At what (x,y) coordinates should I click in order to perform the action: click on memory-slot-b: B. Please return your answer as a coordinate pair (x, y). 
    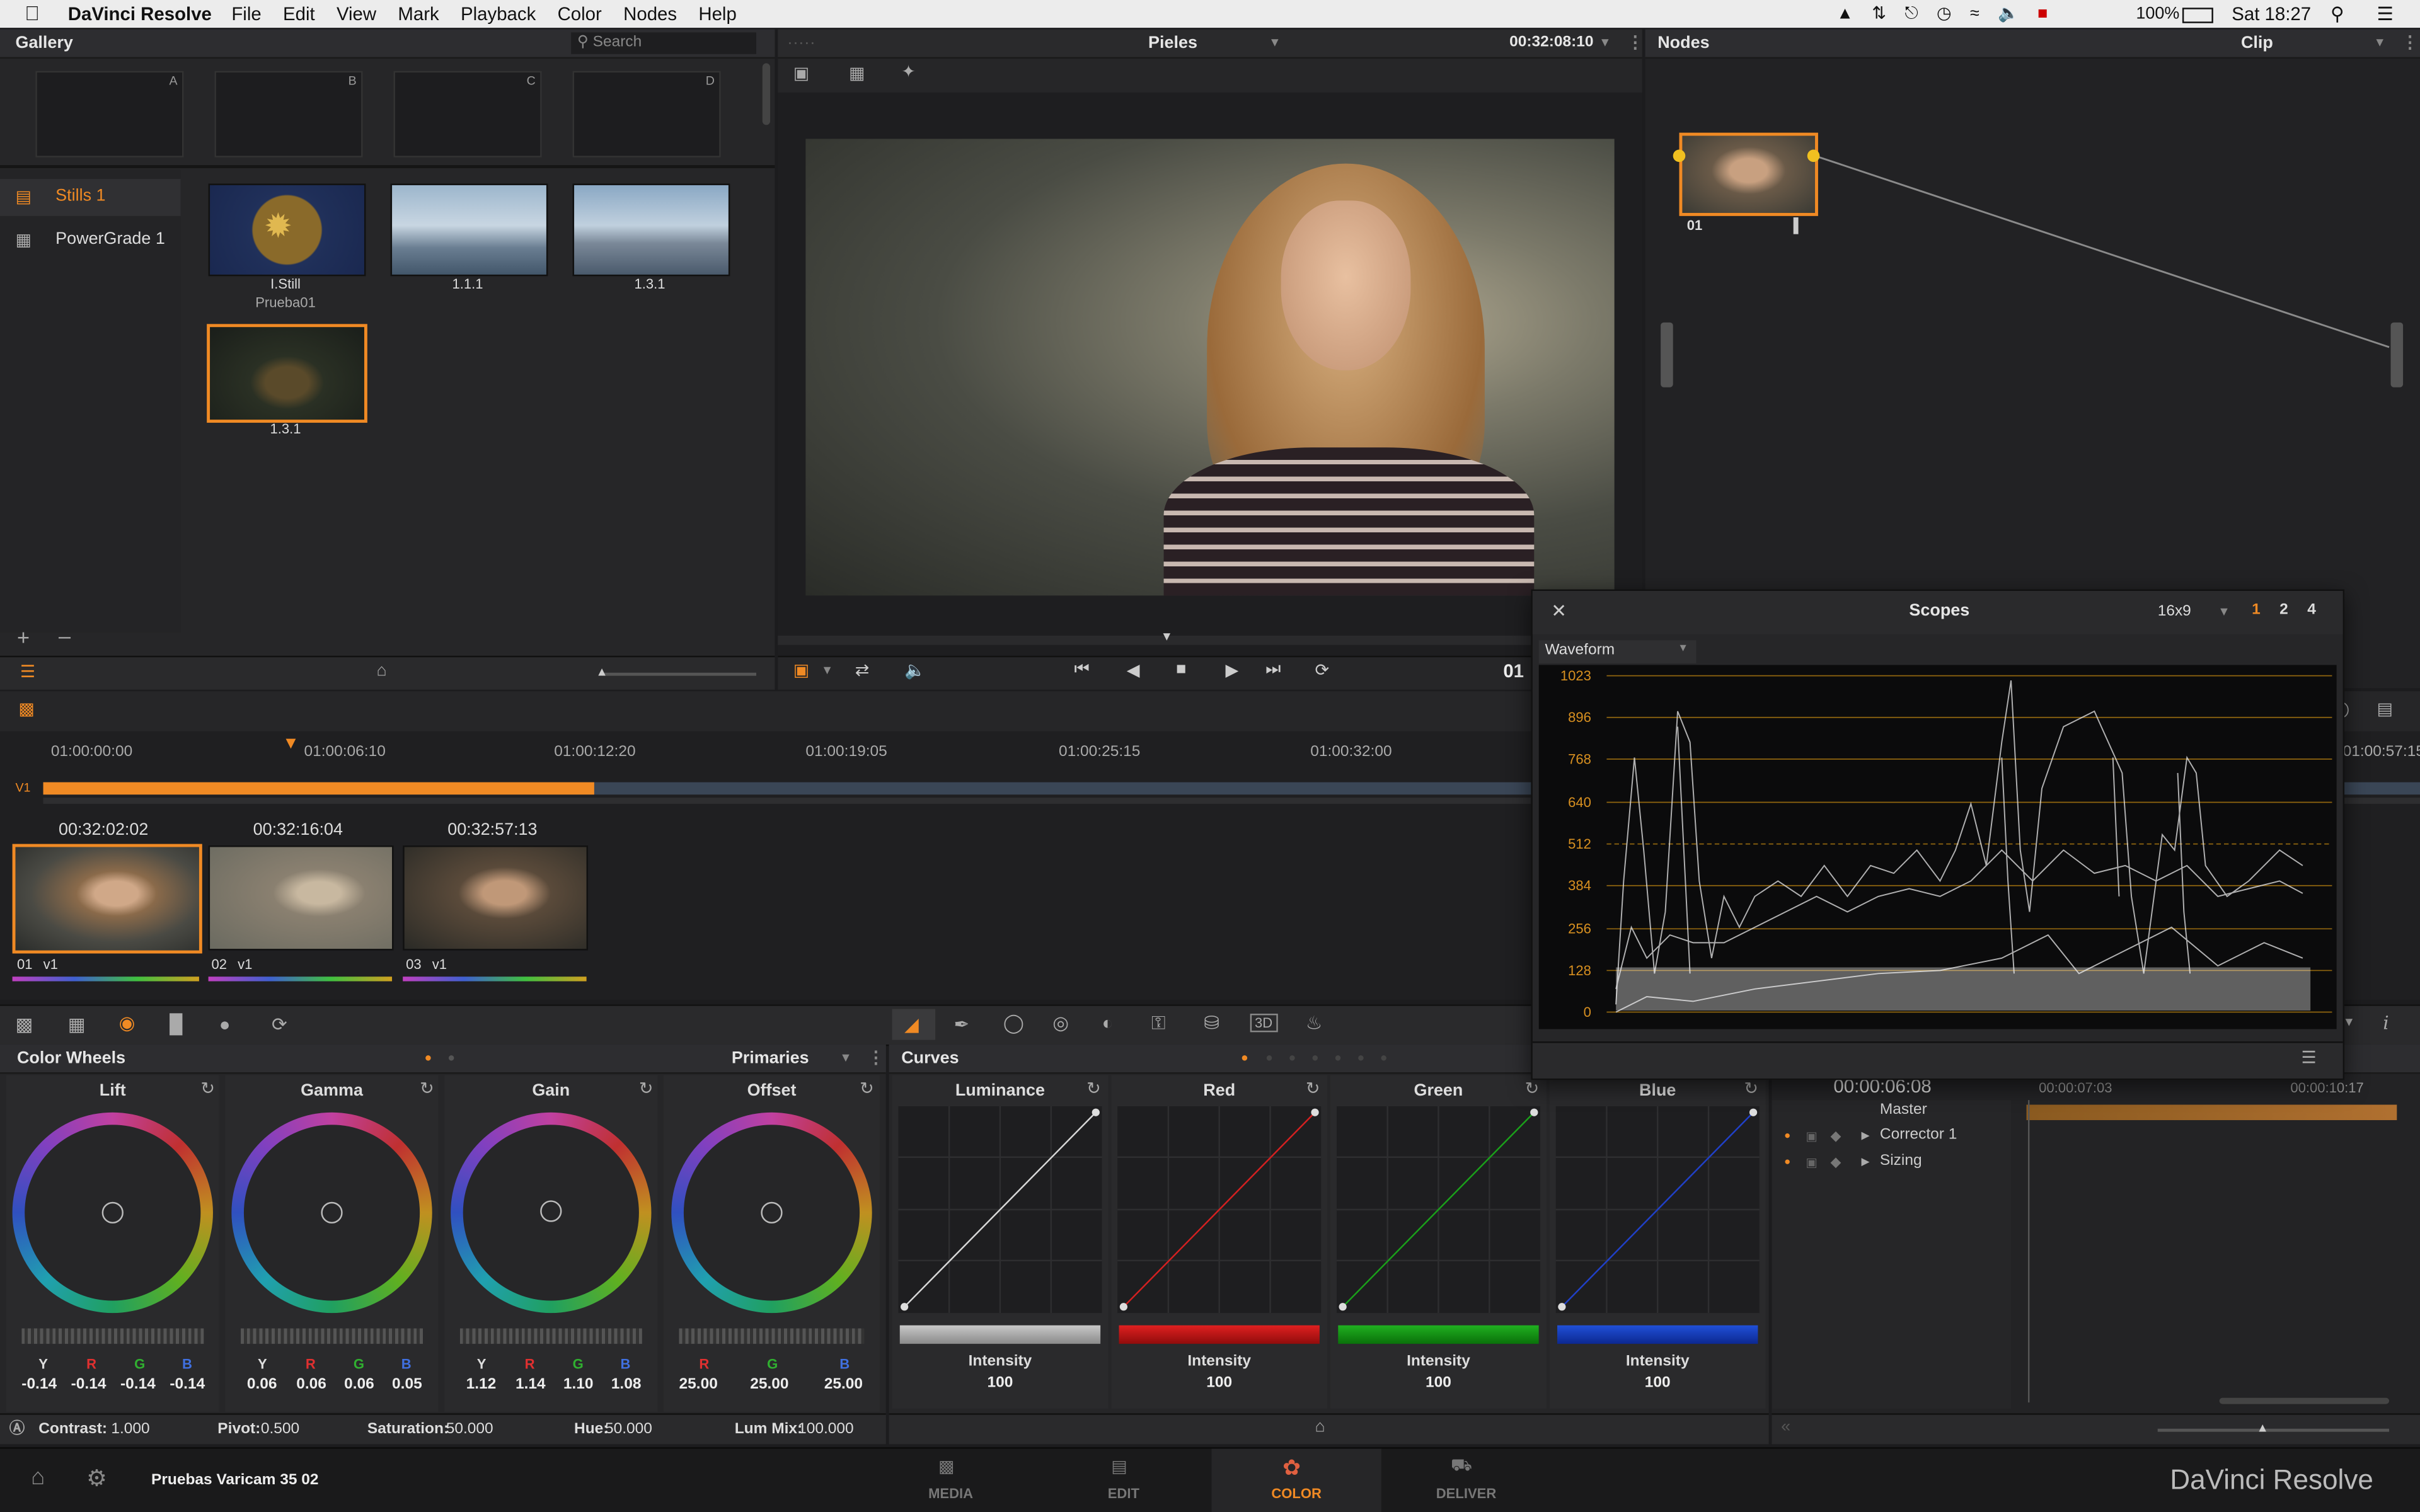
    Looking at the image, I should click on (288, 114).